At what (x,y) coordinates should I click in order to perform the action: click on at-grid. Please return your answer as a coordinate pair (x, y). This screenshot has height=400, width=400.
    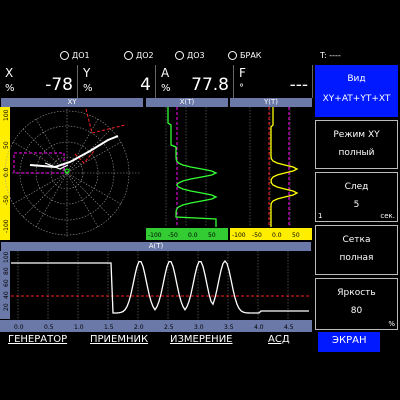
    Looking at the image, I should click on (153, 285).